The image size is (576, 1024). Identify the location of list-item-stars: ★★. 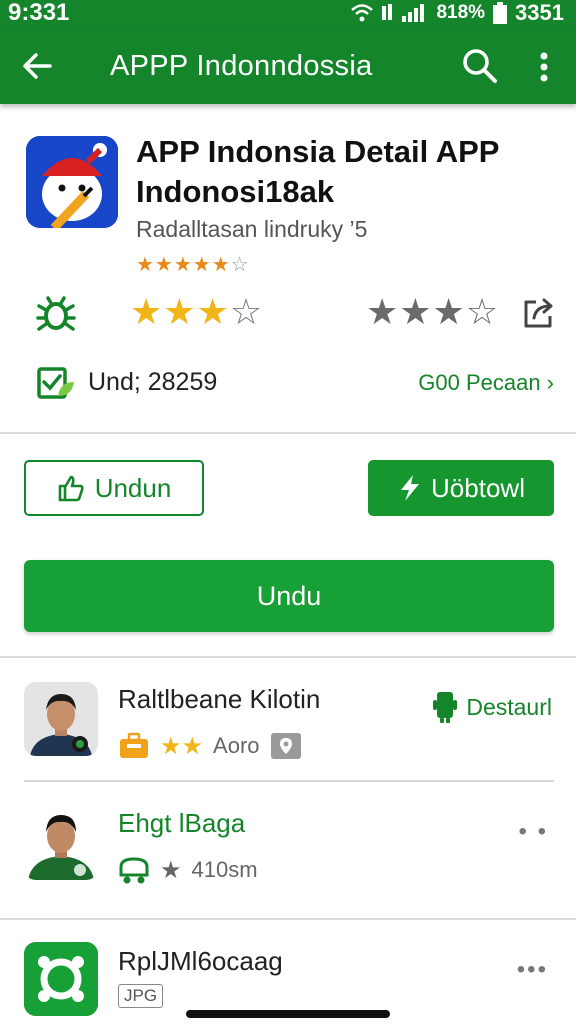
(182, 746).